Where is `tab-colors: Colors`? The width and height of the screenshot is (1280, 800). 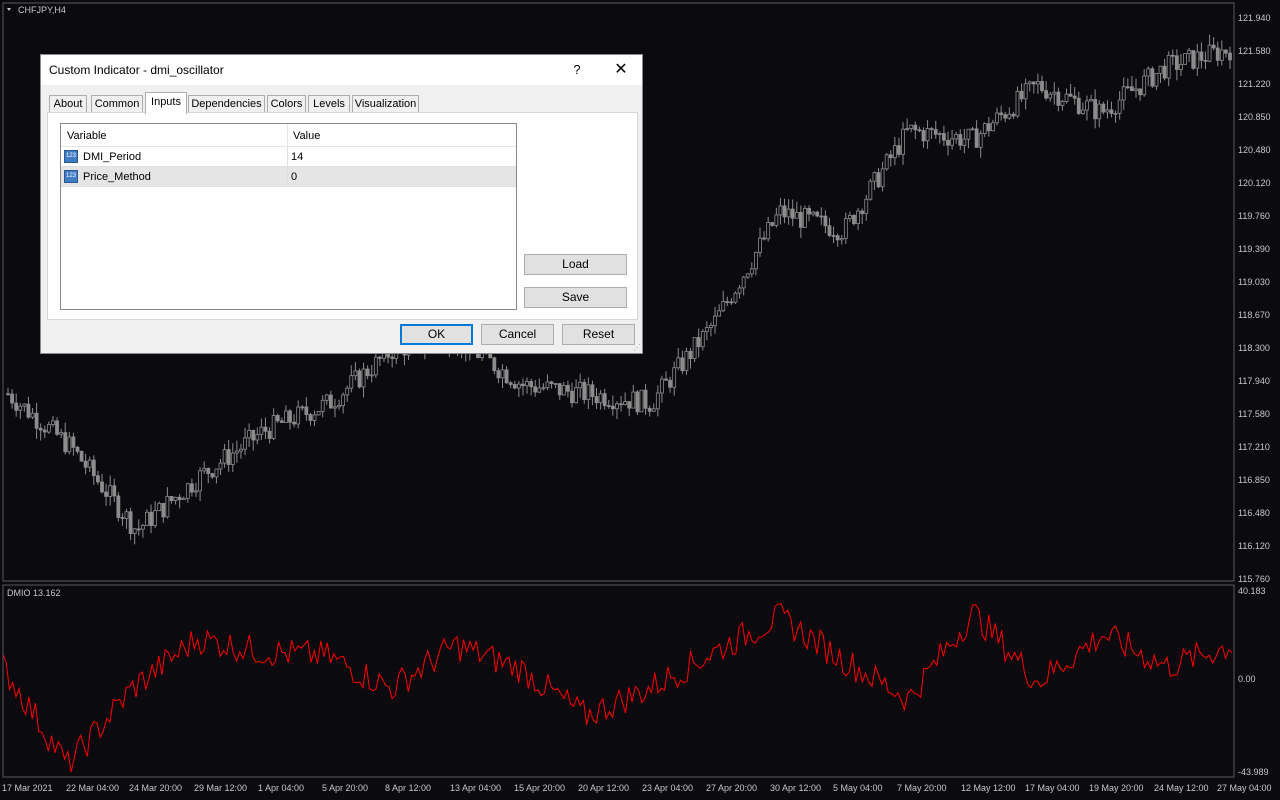
tab-colors: Colors is located at coordinates (286, 104).